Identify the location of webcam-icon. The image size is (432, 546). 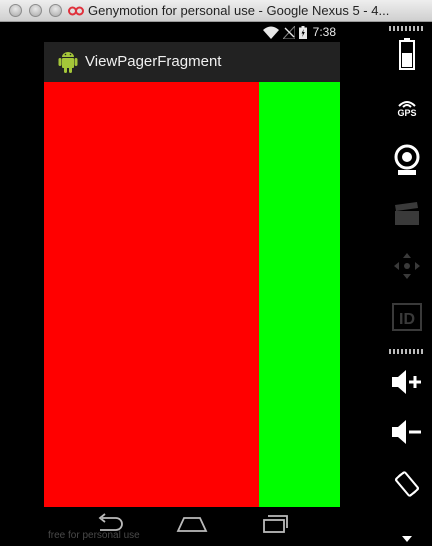
(407, 159).